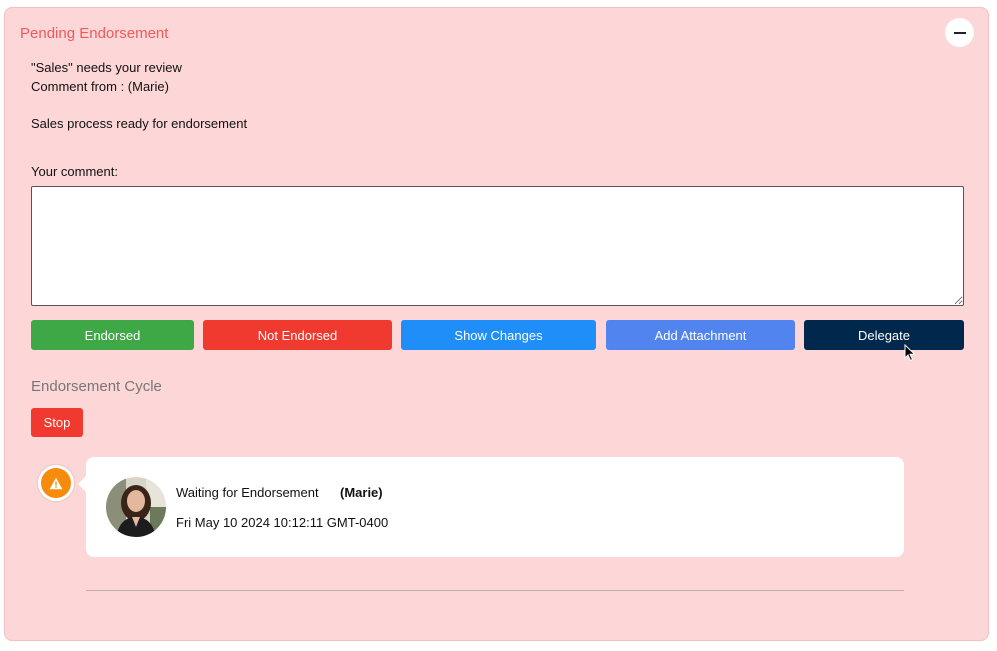 The image size is (997, 651). What do you see at coordinates (112, 335) in the screenshot?
I see `endorsed-button: Endorsed` at bounding box center [112, 335].